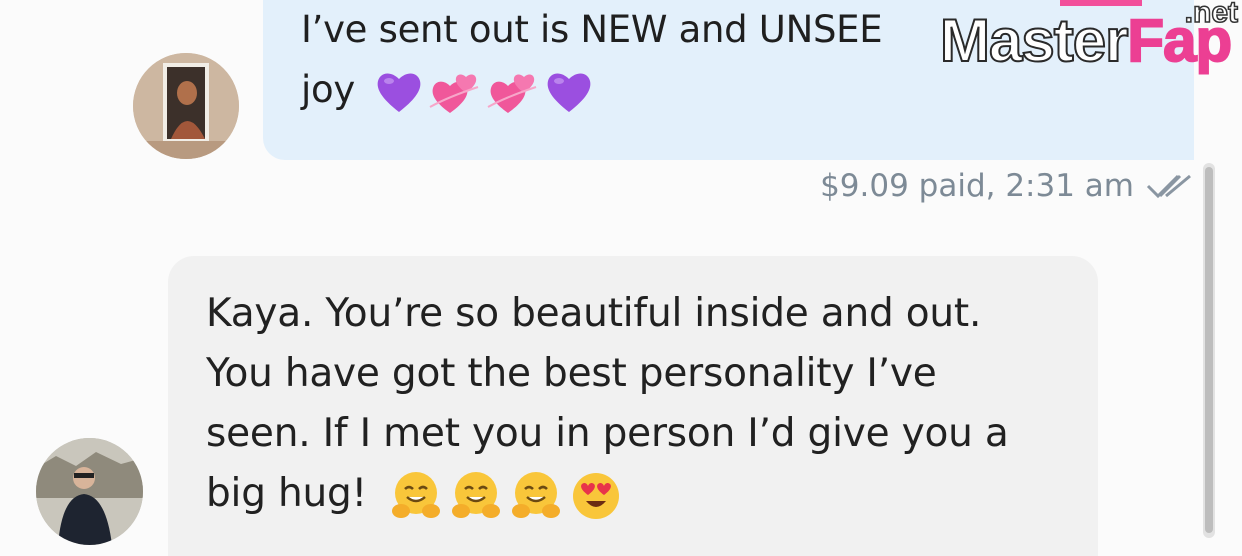 Image resolution: width=1242 pixels, height=556 pixels. What do you see at coordinates (1211, 15) in the screenshot?
I see `watermark-tld: .net` at bounding box center [1211, 15].